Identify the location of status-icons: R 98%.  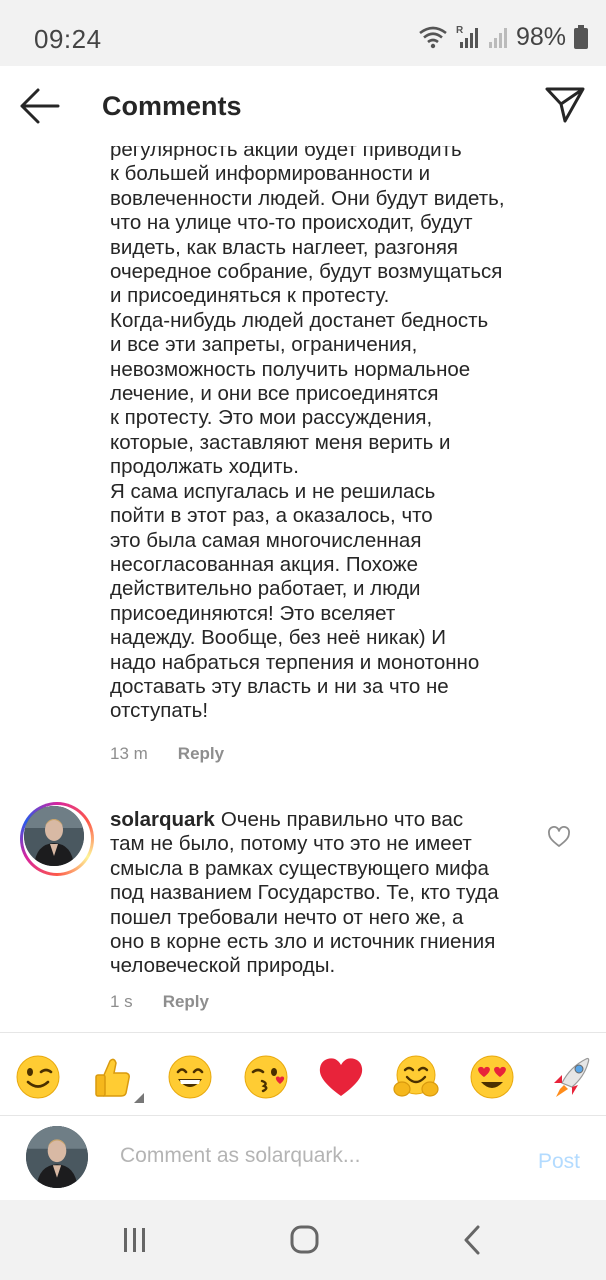
(503, 37).